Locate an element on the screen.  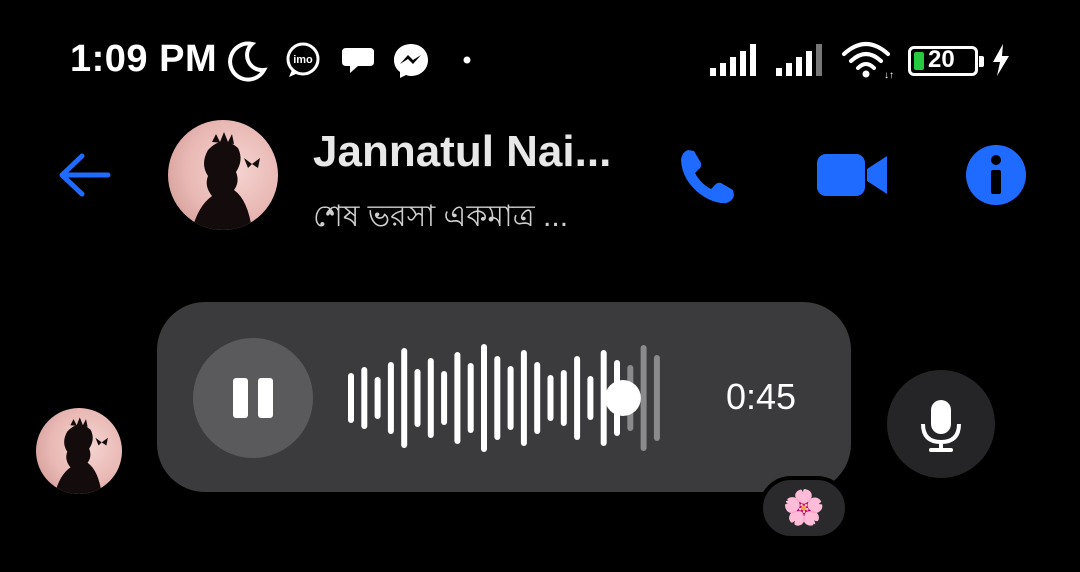
sender-avatar is located at coordinates (79, 451).